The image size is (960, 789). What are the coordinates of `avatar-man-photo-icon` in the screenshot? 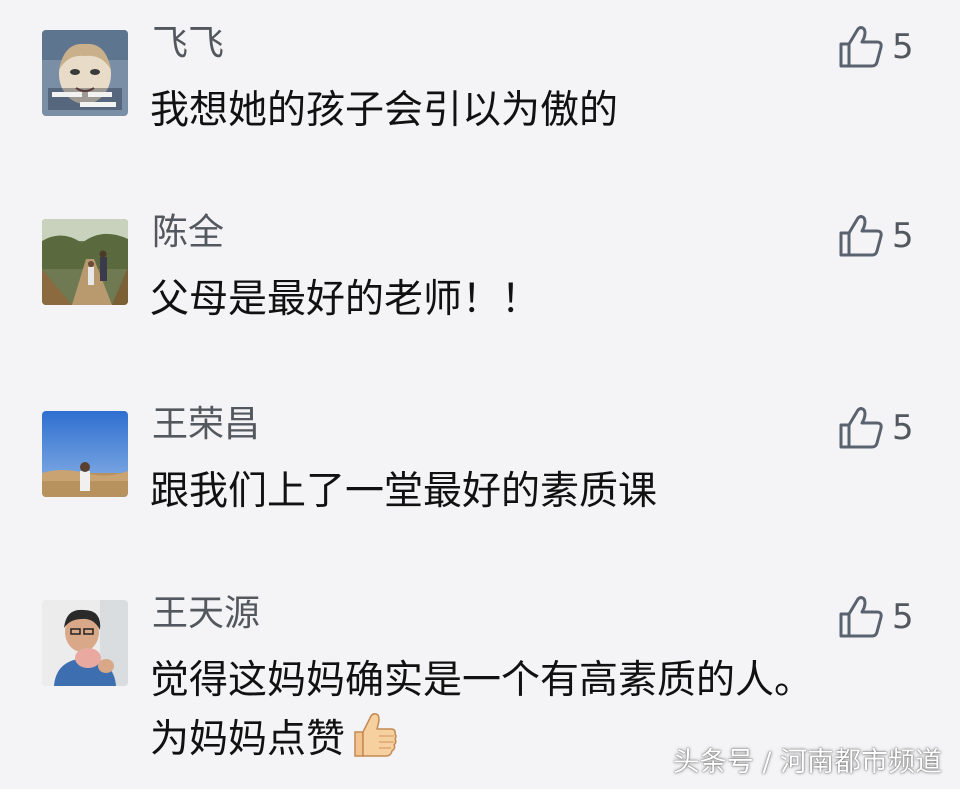 It's located at (85, 643).